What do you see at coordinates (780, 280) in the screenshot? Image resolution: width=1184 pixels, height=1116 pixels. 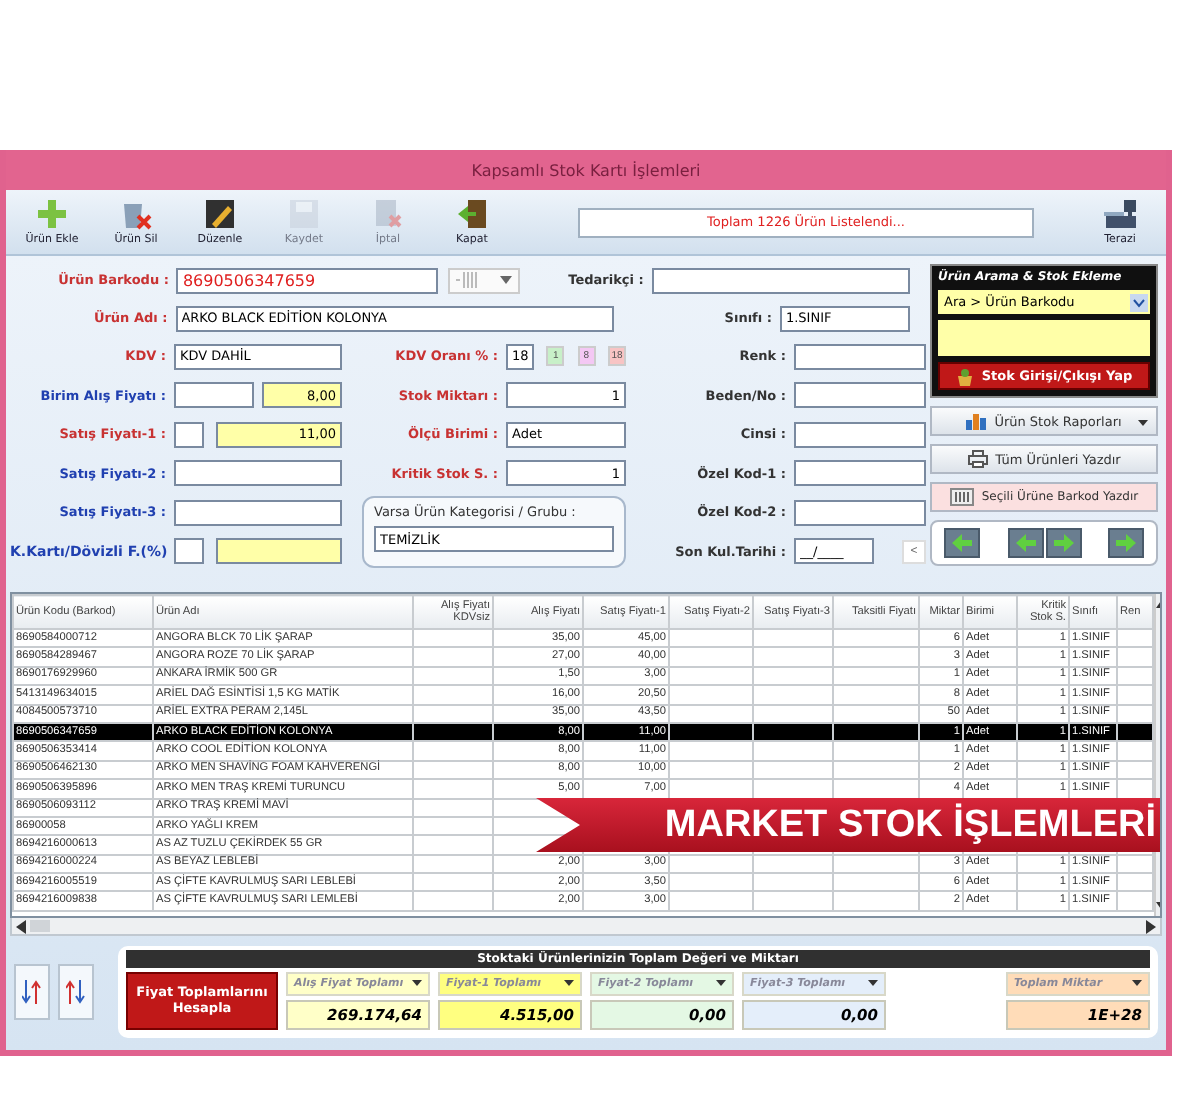 I see `supplier-field` at bounding box center [780, 280].